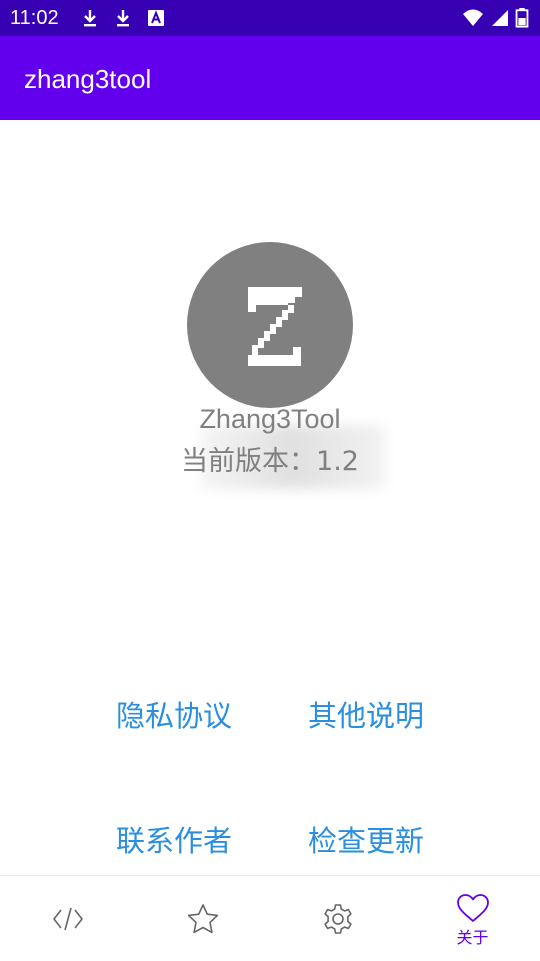  Describe the element at coordinates (472, 937) in the screenshot. I see `nav-label-about: 关于` at that location.